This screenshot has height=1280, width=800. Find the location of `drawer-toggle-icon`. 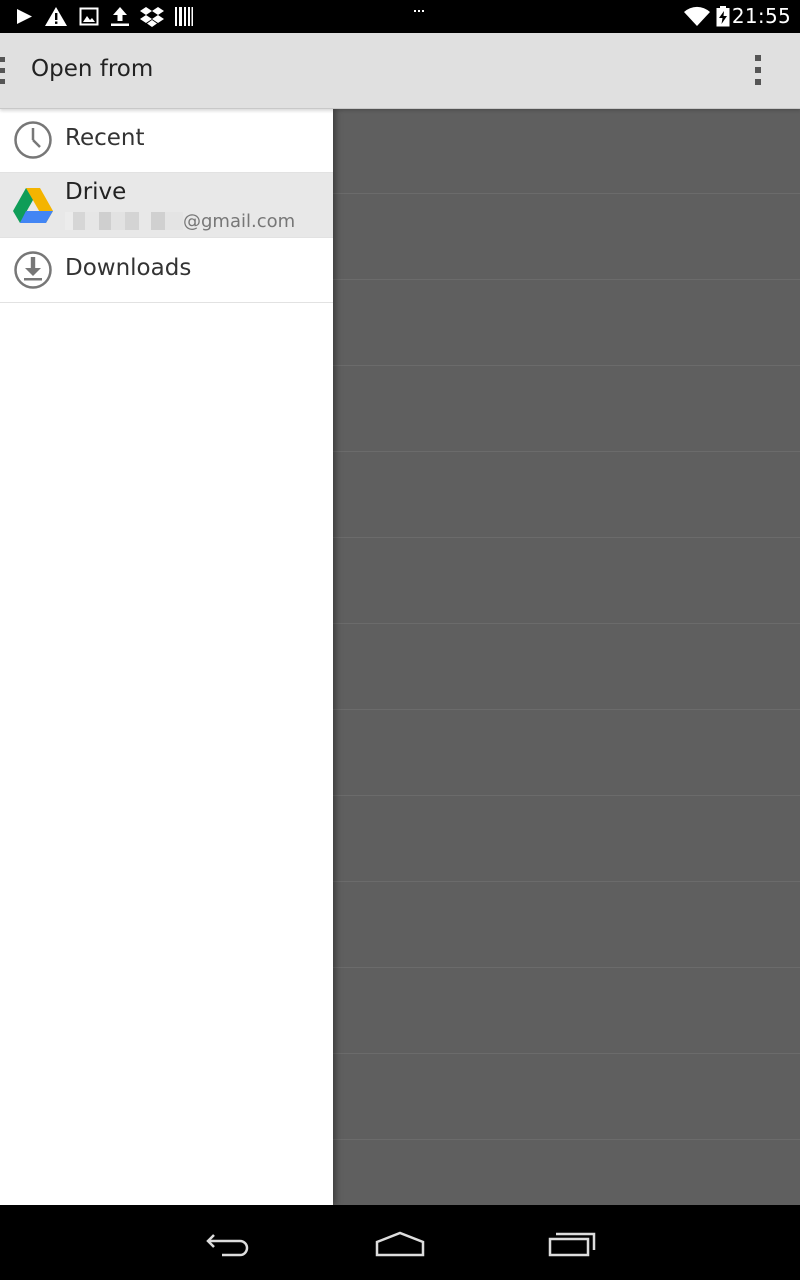

drawer-toggle-icon is located at coordinates (3, 71).